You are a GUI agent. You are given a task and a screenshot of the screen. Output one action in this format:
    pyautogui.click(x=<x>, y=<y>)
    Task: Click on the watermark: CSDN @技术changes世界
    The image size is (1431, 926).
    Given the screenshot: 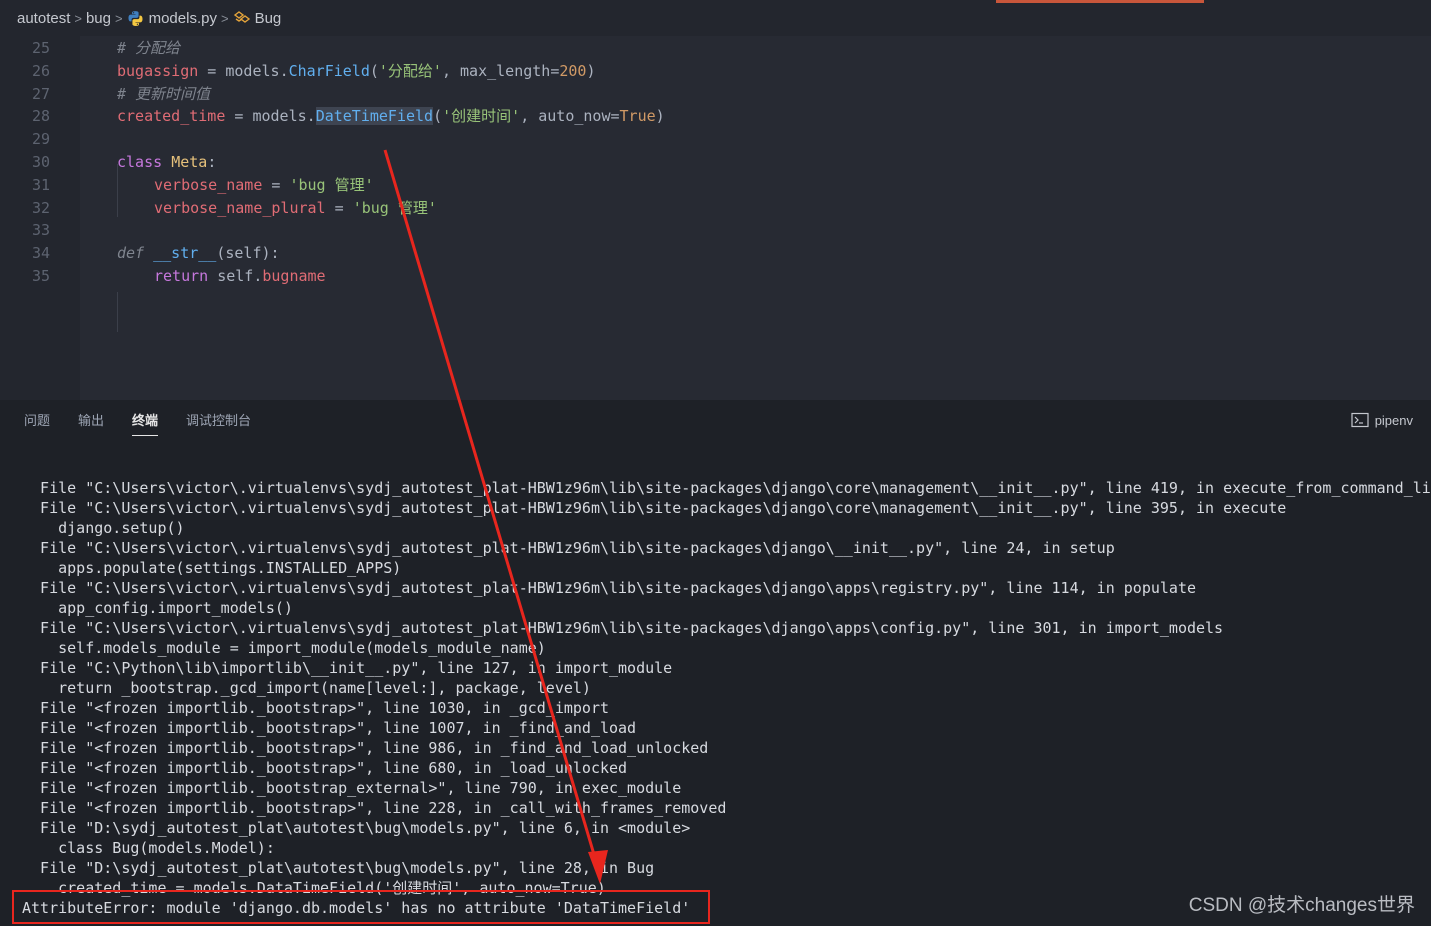 What is the action you would take?
    pyautogui.click(x=1301, y=905)
    